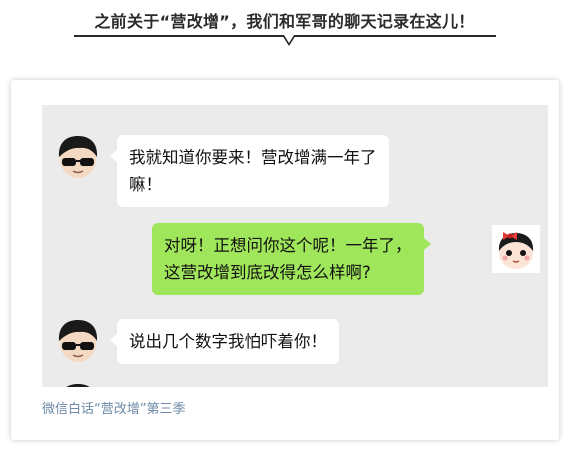  I want to click on chat-bubble-line: 嘛！, so click(145, 184).